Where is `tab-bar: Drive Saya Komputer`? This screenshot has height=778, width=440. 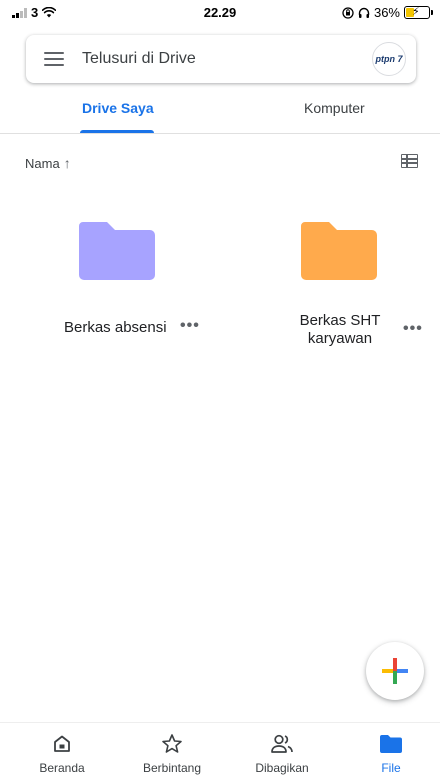
tab-bar: Drive Saya Komputer is located at coordinates (220, 115).